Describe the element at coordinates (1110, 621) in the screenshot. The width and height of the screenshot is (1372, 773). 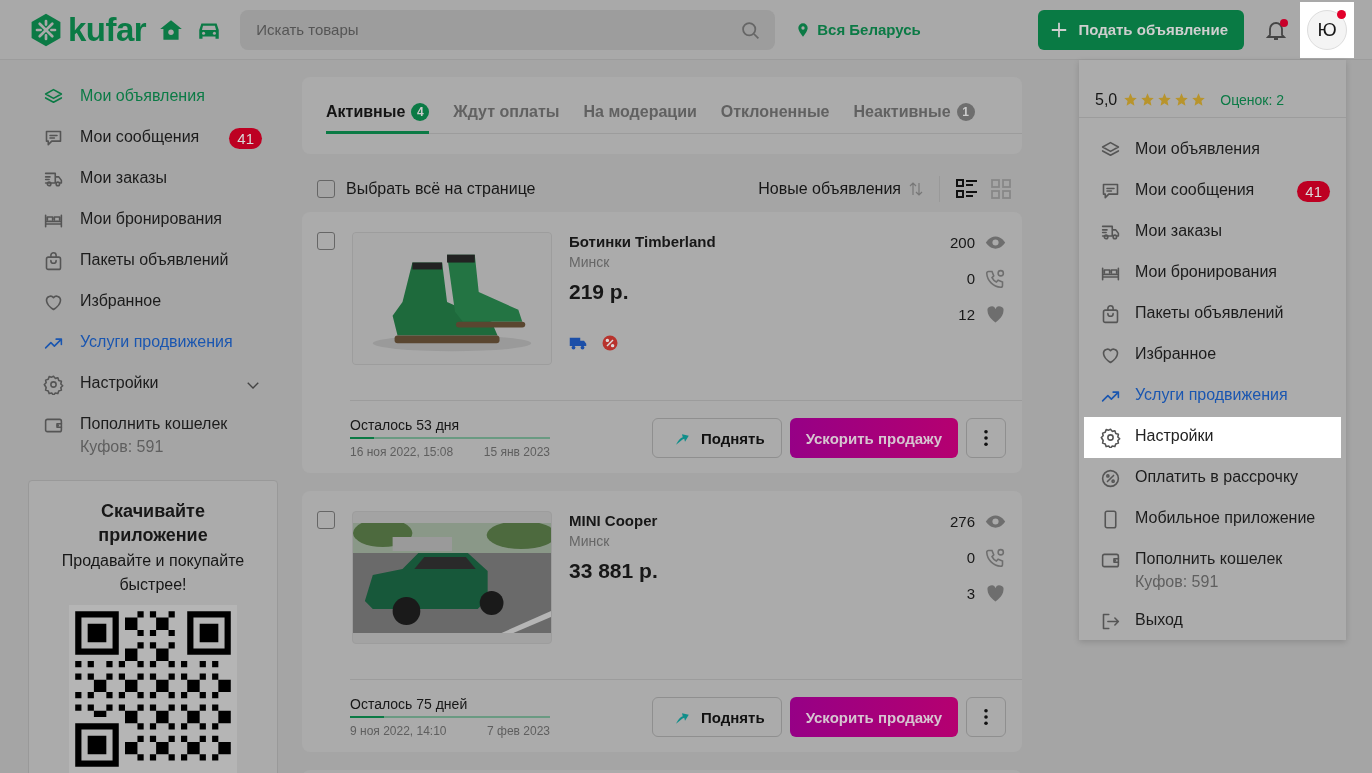
I see `logout-icon` at that location.